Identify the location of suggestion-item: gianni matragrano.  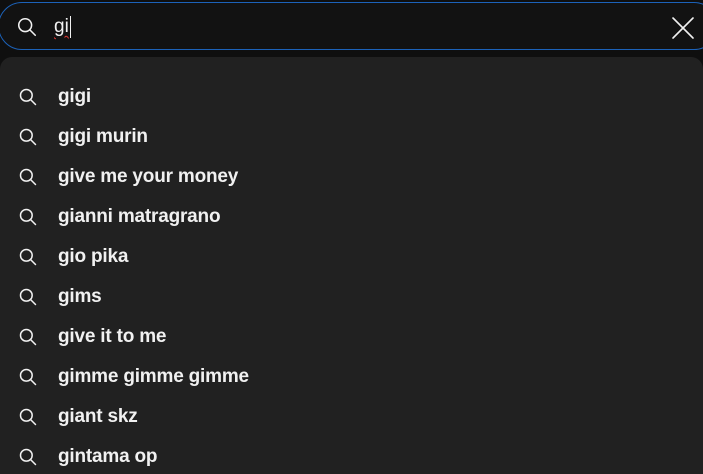
(351, 217).